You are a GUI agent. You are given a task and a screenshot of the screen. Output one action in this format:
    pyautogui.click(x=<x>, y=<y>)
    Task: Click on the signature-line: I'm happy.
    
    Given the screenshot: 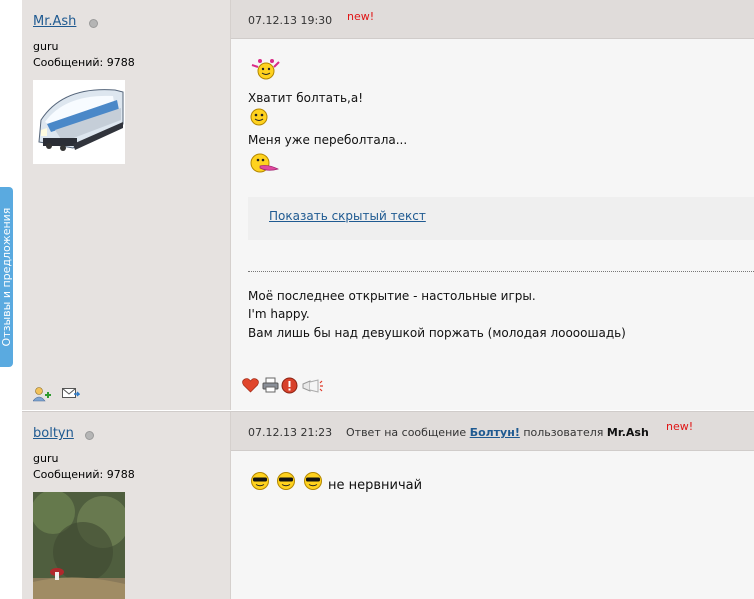 What is the action you would take?
    pyautogui.click(x=279, y=314)
    